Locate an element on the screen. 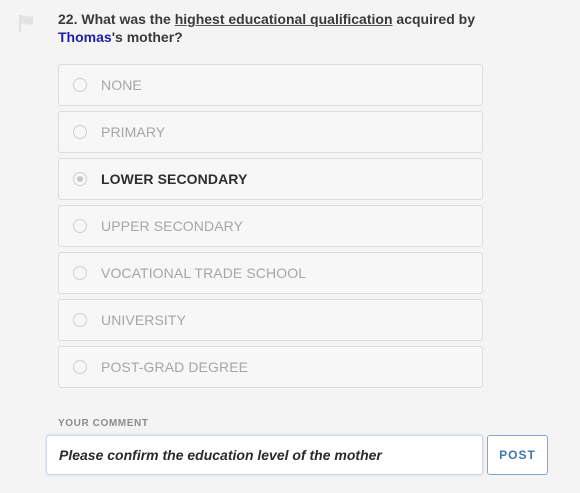 The image size is (580, 493). option-label: UNIVERSITY is located at coordinates (144, 320).